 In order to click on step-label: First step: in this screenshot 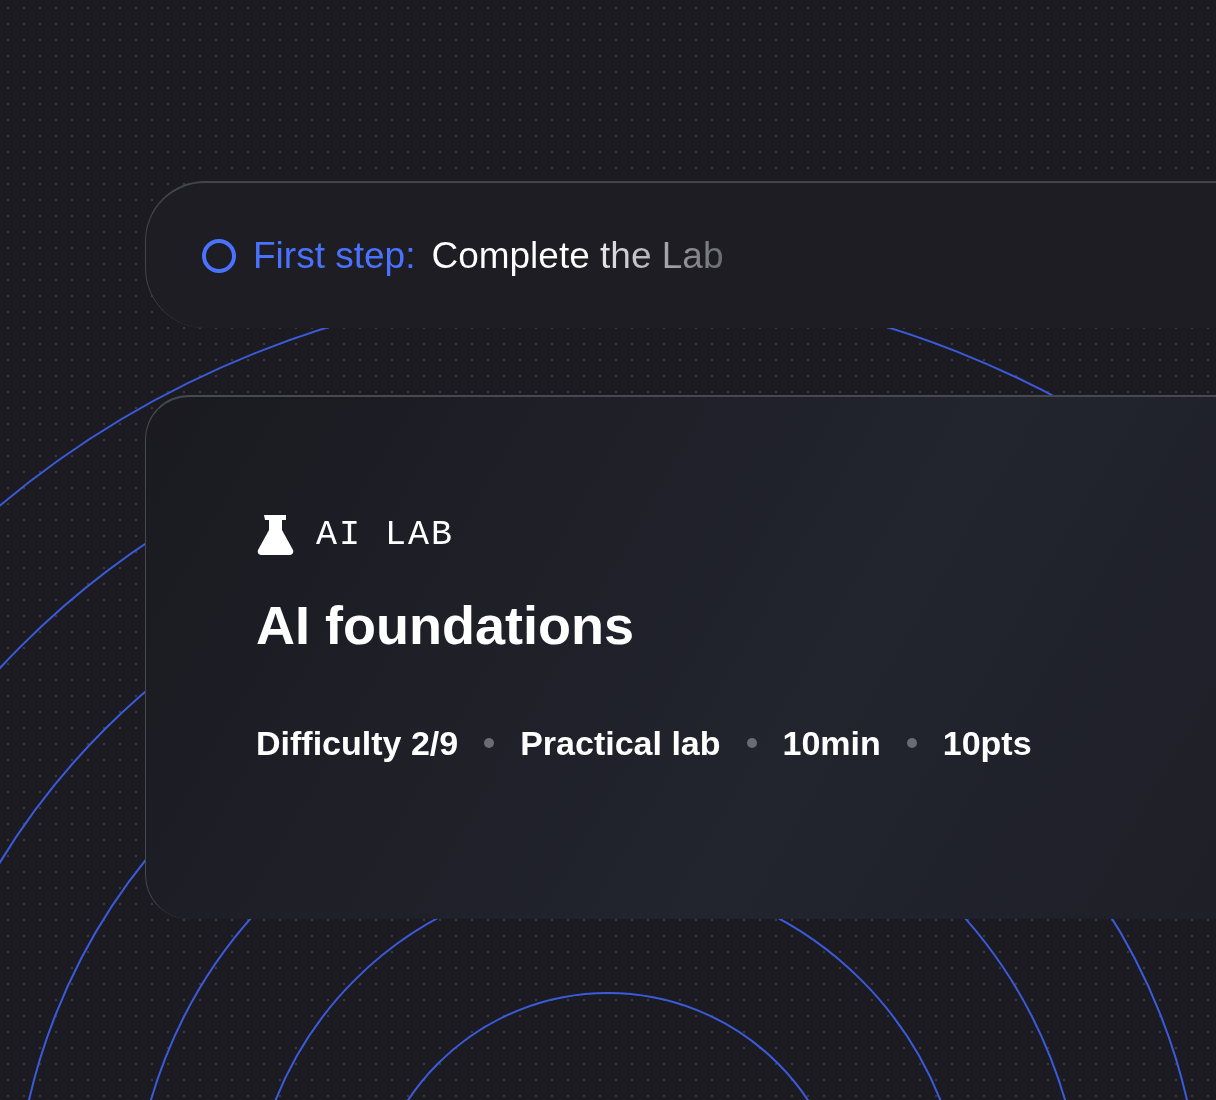, I will do `click(334, 255)`.